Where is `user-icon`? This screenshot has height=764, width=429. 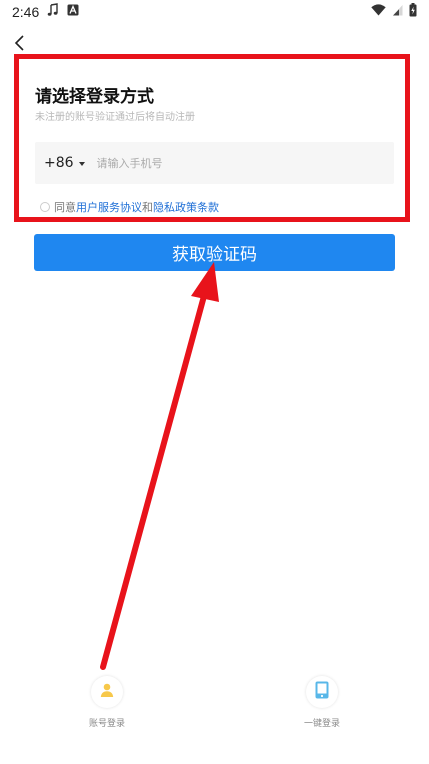
user-icon is located at coordinates (107, 692).